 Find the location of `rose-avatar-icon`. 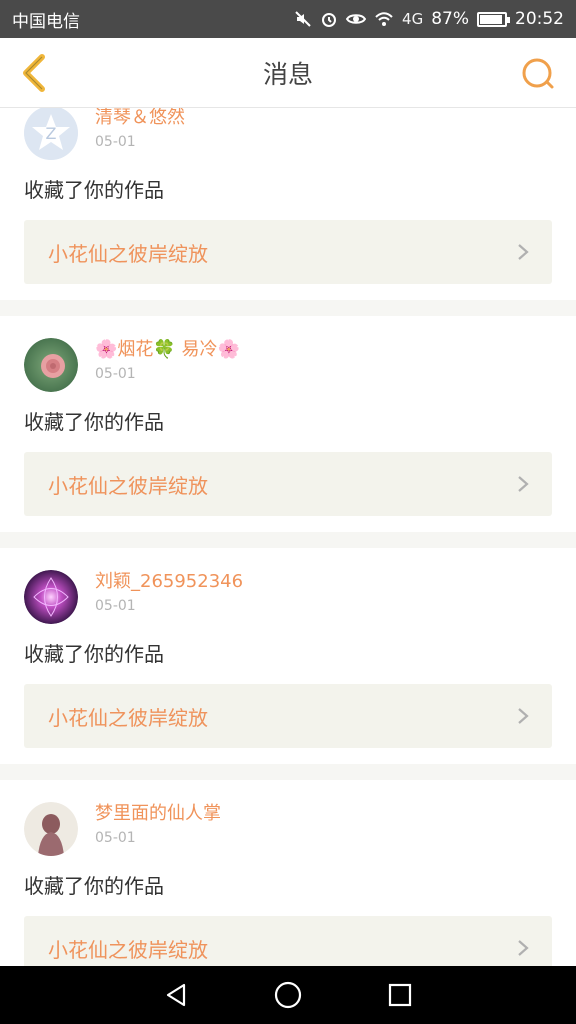

rose-avatar-icon is located at coordinates (51, 365).